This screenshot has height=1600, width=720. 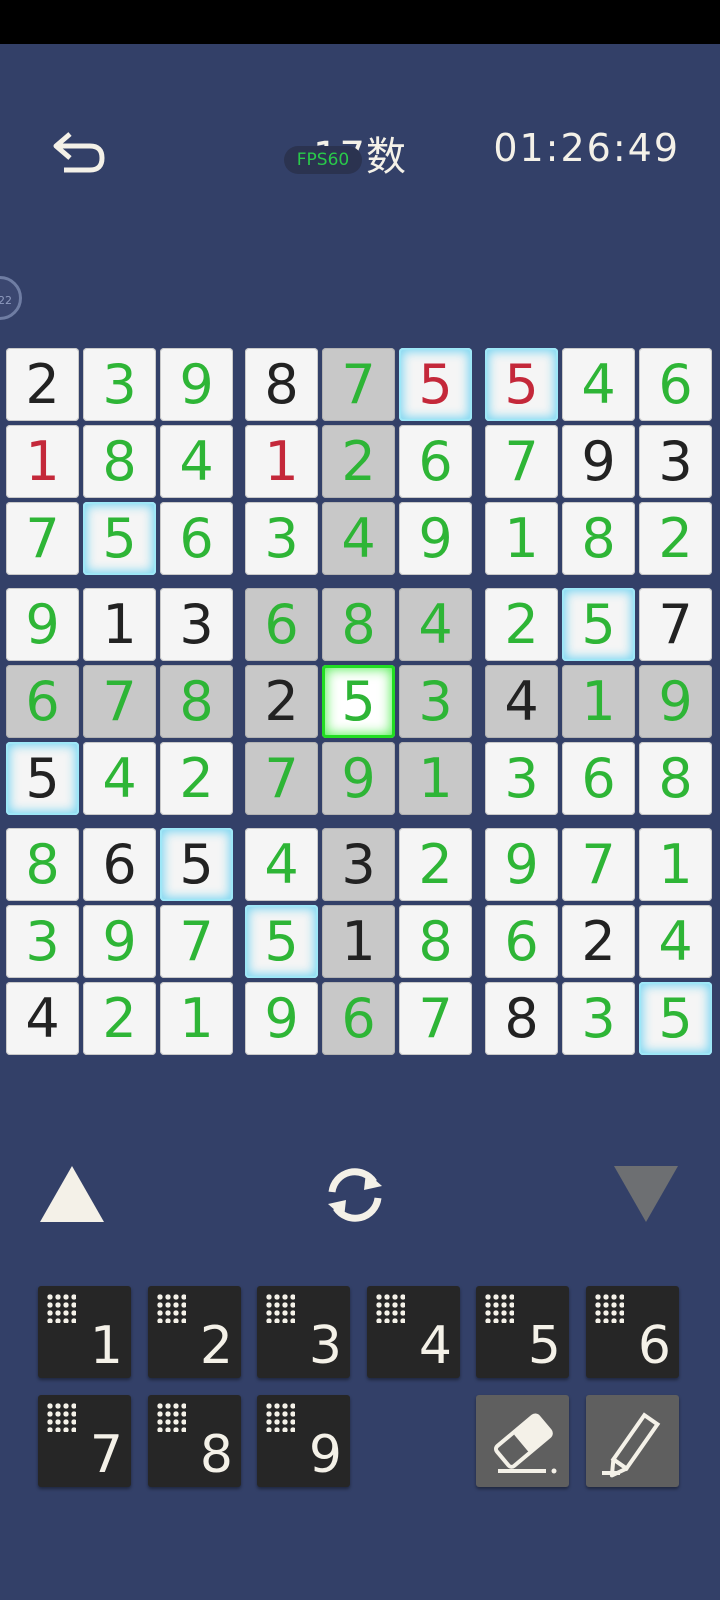 I want to click on board-cell-r9c5: 6, so click(x=358, y=1018).